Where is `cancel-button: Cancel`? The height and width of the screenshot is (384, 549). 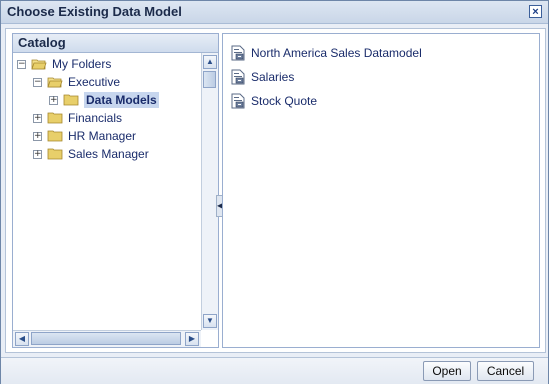 cancel-button: Cancel is located at coordinates (505, 371).